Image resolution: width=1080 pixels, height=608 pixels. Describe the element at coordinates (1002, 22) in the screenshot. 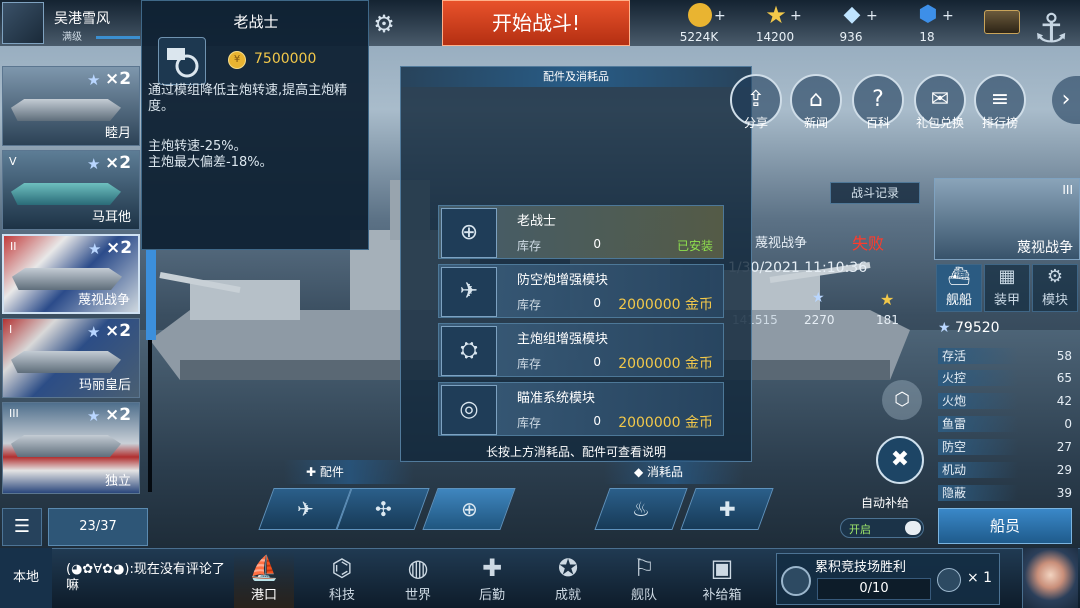

I see `treasure-chest-icon` at that location.